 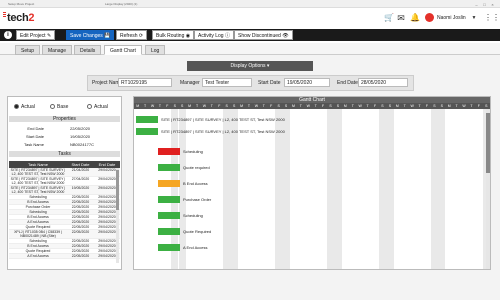 What do you see at coordinates (449, 106) in the screenshot?
I see `gantt-day-label: M` at bounding box center [449, 106].